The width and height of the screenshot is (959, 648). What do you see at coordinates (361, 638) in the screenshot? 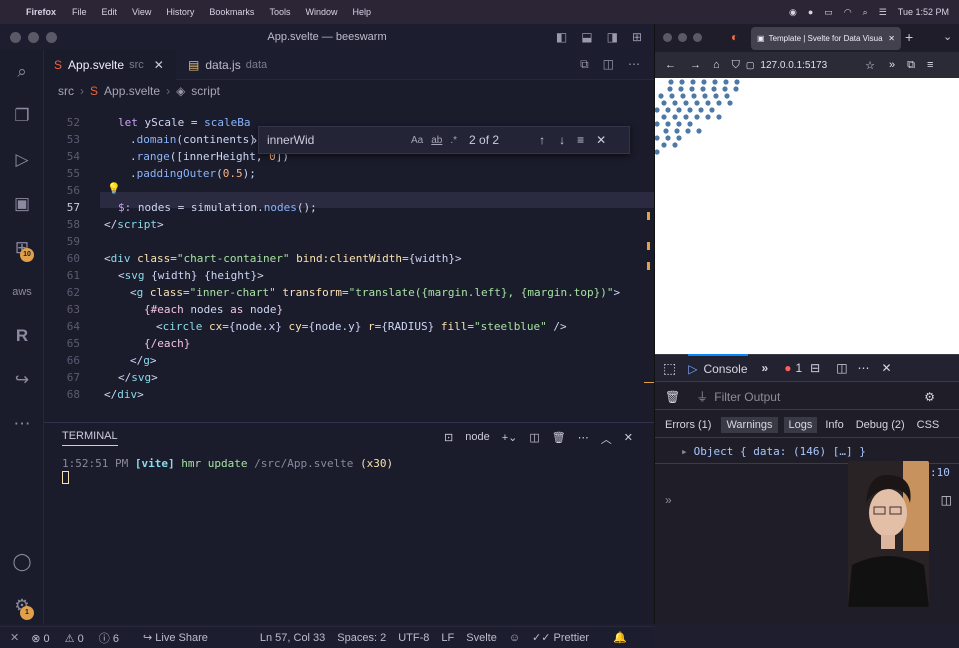
I see `indentation: Spaces: 2` at bounding box center [361, 638].